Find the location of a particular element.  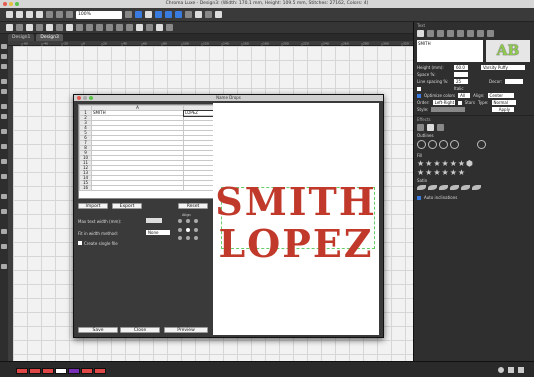

rotate-icon is located at coordinates (39, 27).